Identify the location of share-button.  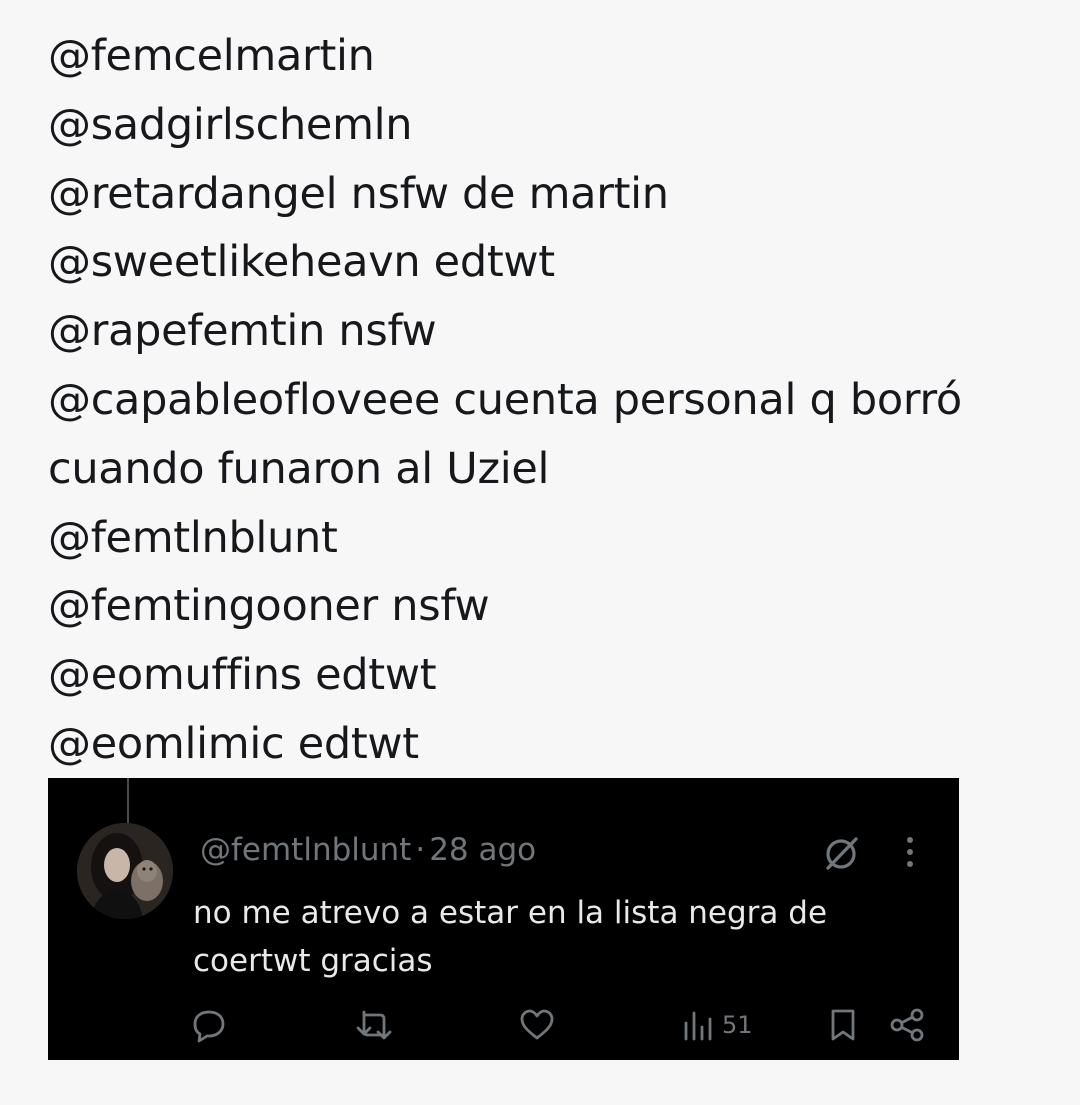
(907, 1025).